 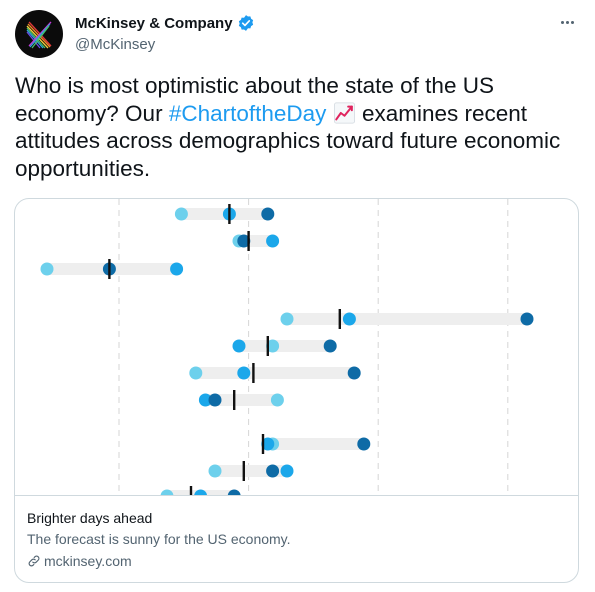 I want to click on account-handle: @McKinsey, so click(x=115, y=44).